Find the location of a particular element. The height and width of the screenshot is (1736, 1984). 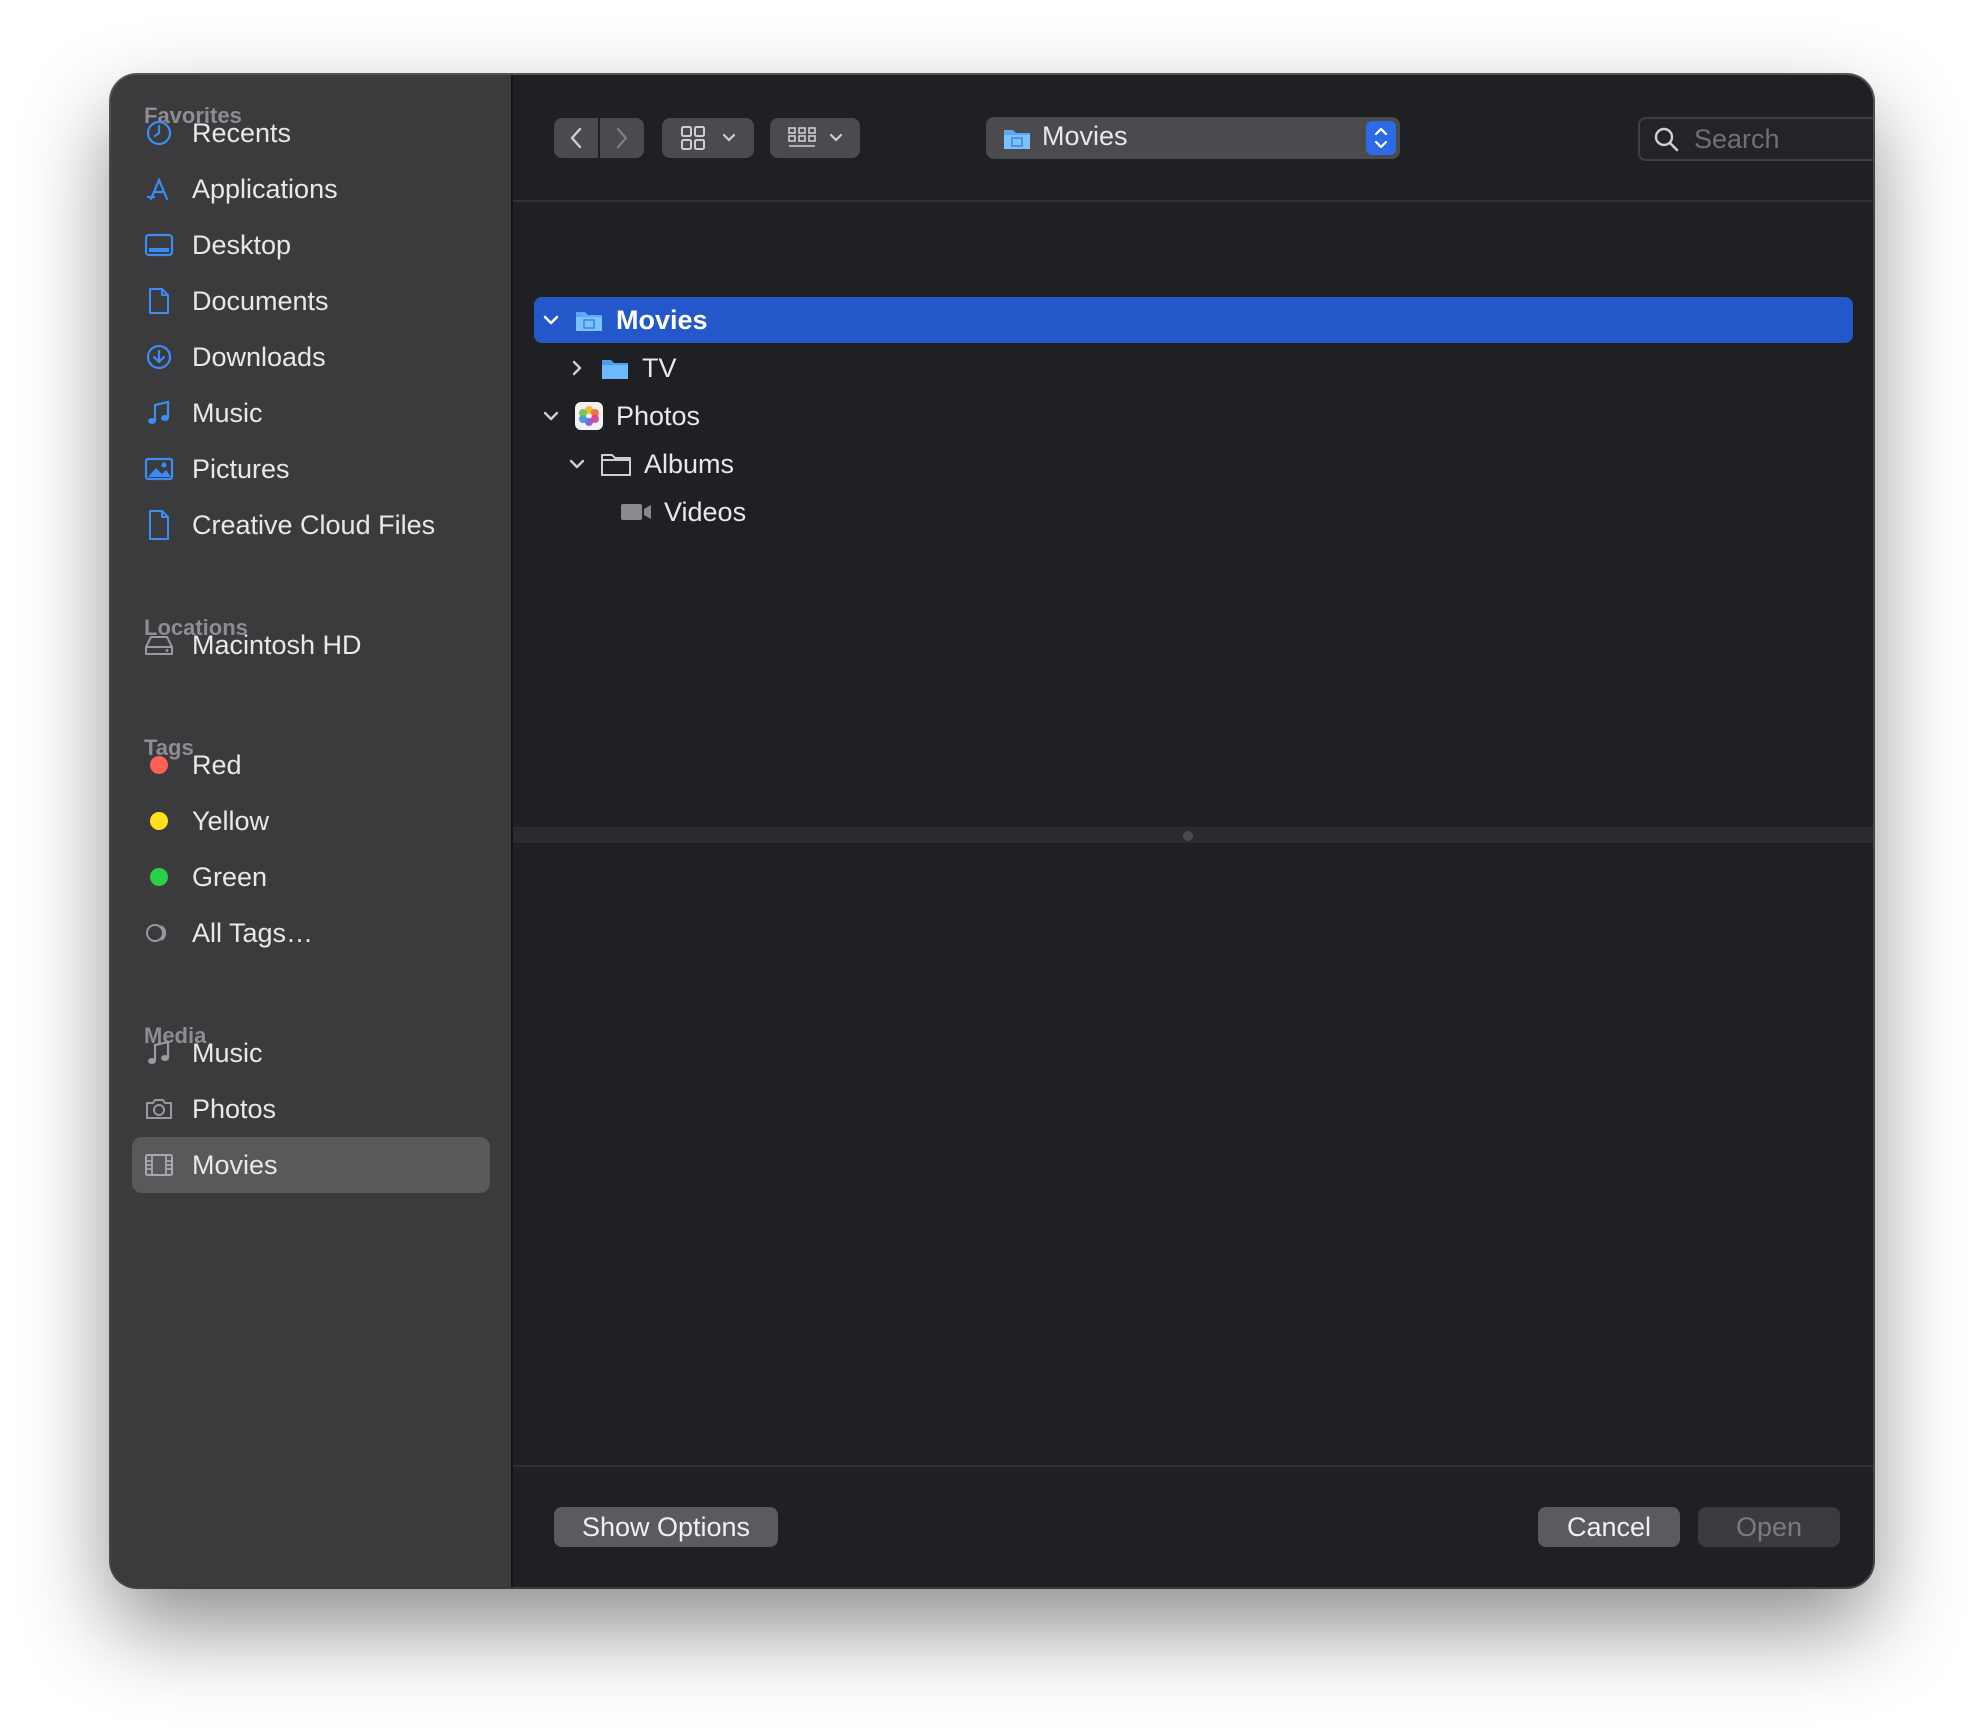

popup-stepper-icon is located at coordinates (1381, 138).